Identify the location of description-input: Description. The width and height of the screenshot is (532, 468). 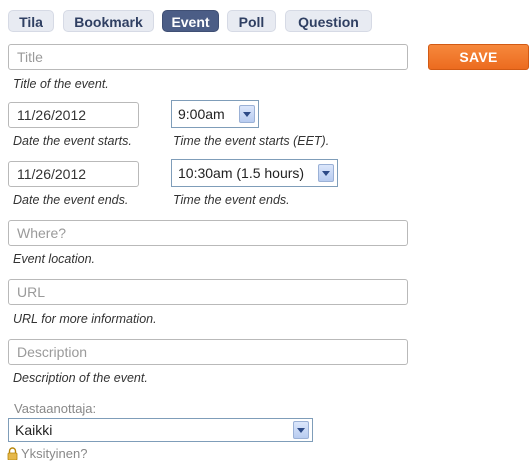
(208, 352).